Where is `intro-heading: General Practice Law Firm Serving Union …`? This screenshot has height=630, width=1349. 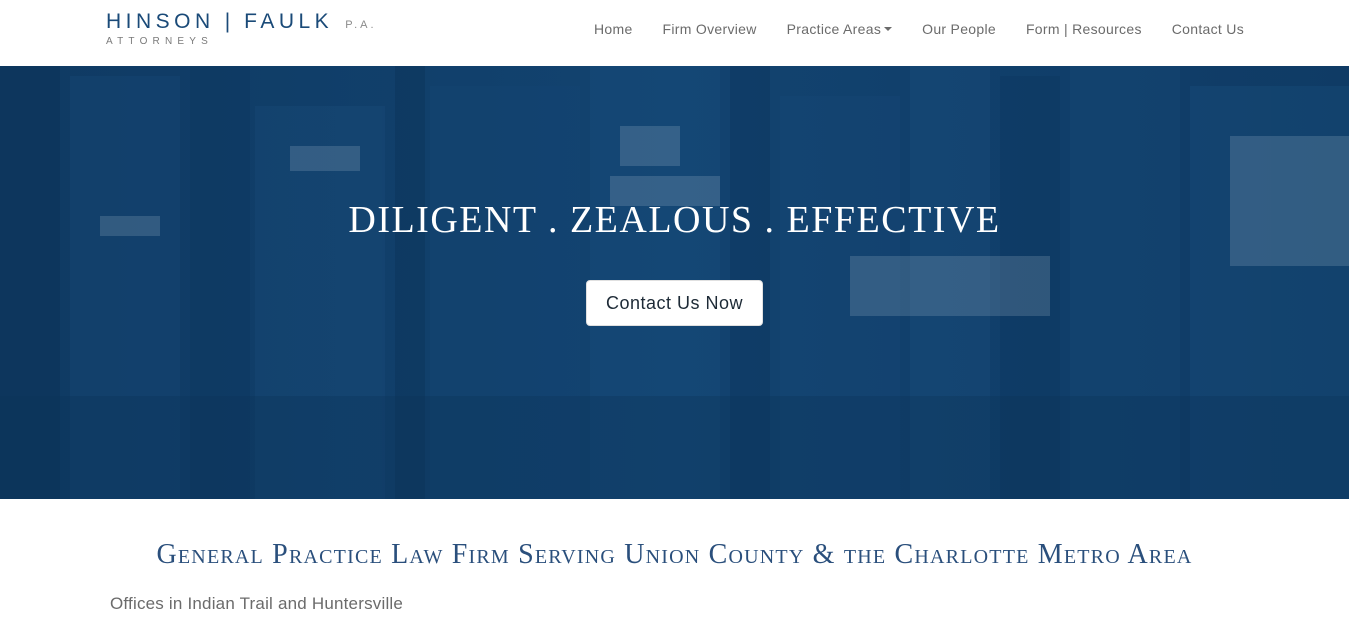
intro-heading: General Practice Law Firm Serving Union … is located at coordinates (674, 554).